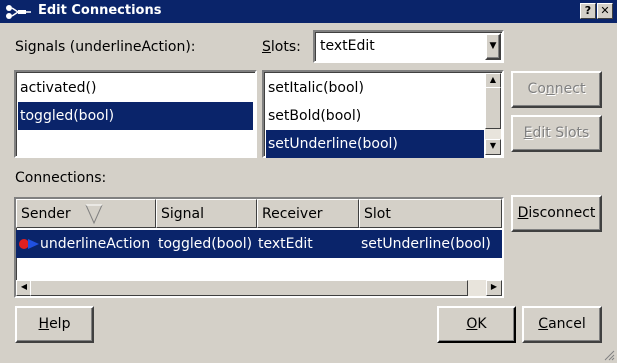 This screenshot has height=363, width=617. I want to click on cancel-button: Cancel, so click(562, 324).